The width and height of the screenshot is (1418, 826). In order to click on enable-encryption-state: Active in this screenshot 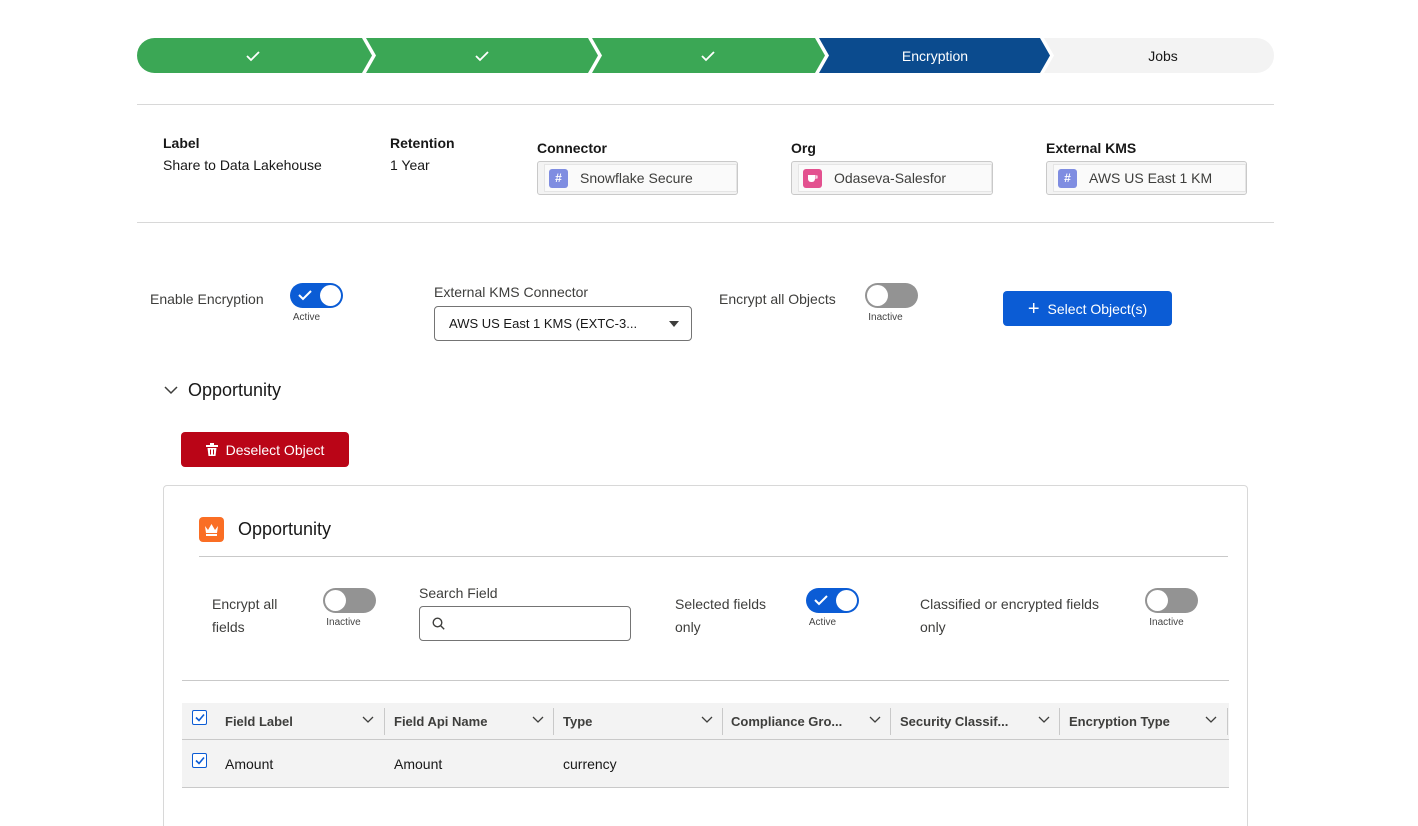, I will do `click(306, 317)`.